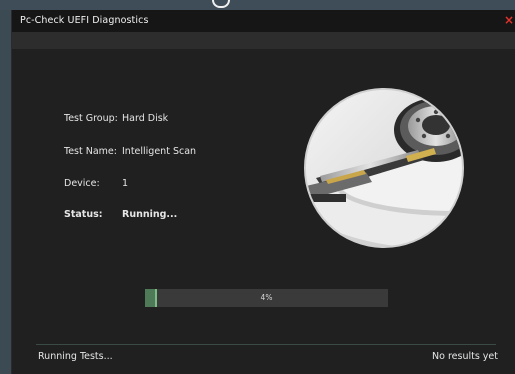 The height and width of the screenshot is (374, 515). I want to click on progress-bar: 4%, so click(266, 298).